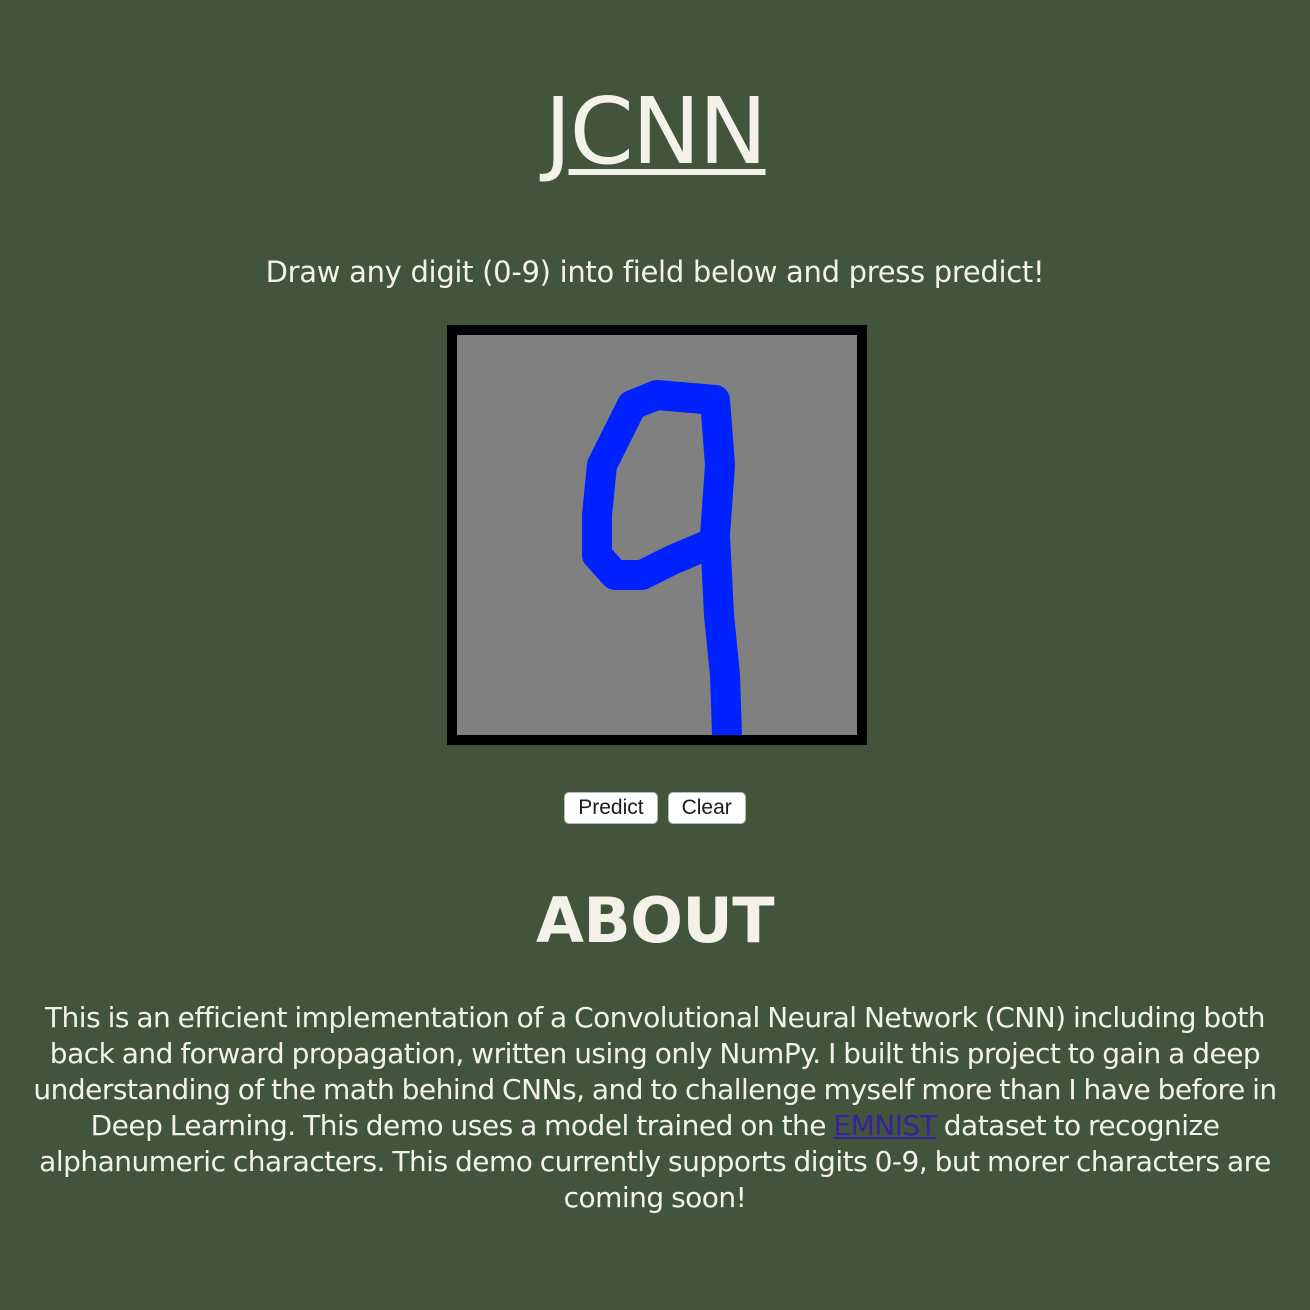 Image resolution: width=1310 pixels, height=1310 pixels. I want to click on emnist-link: EMNIST, so click(884, 1125).